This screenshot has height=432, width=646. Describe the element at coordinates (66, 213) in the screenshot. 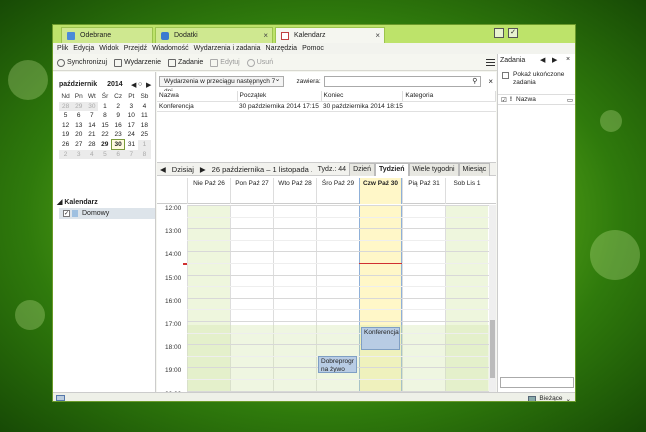

I see `checkbox: ✓` at that location.